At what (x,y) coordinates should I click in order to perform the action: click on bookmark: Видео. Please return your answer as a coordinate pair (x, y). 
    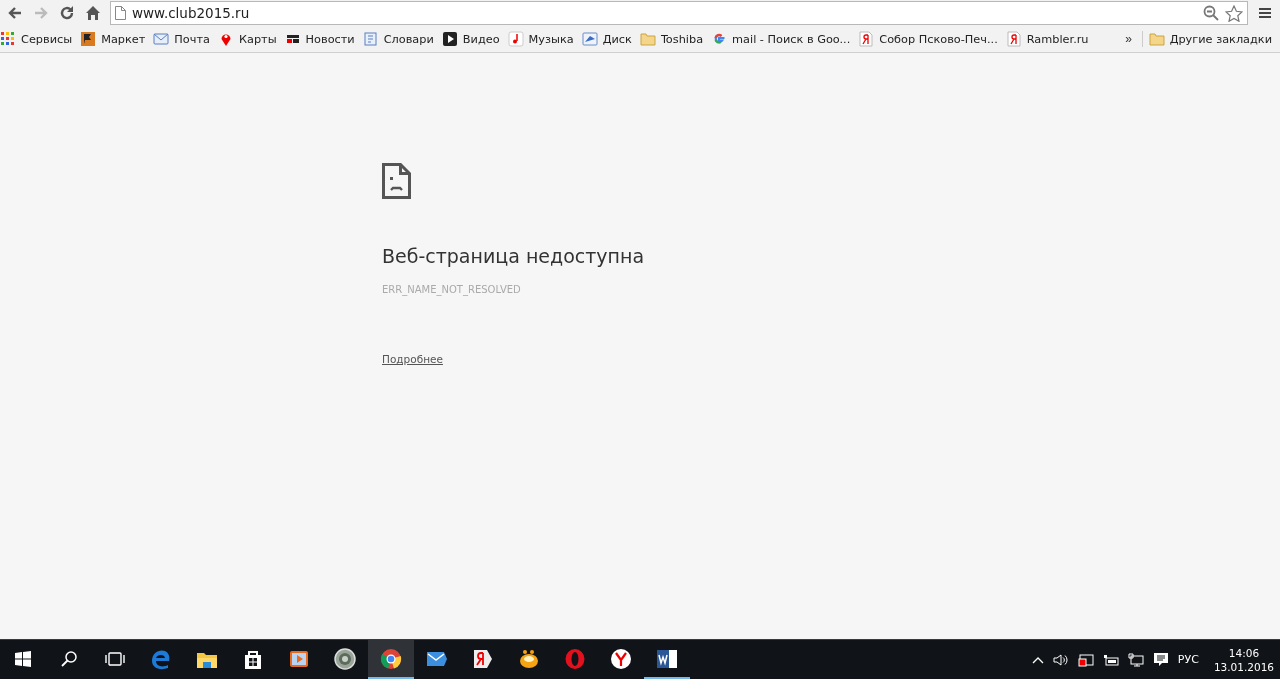
    Looking at the image, I should click on (473, 39).